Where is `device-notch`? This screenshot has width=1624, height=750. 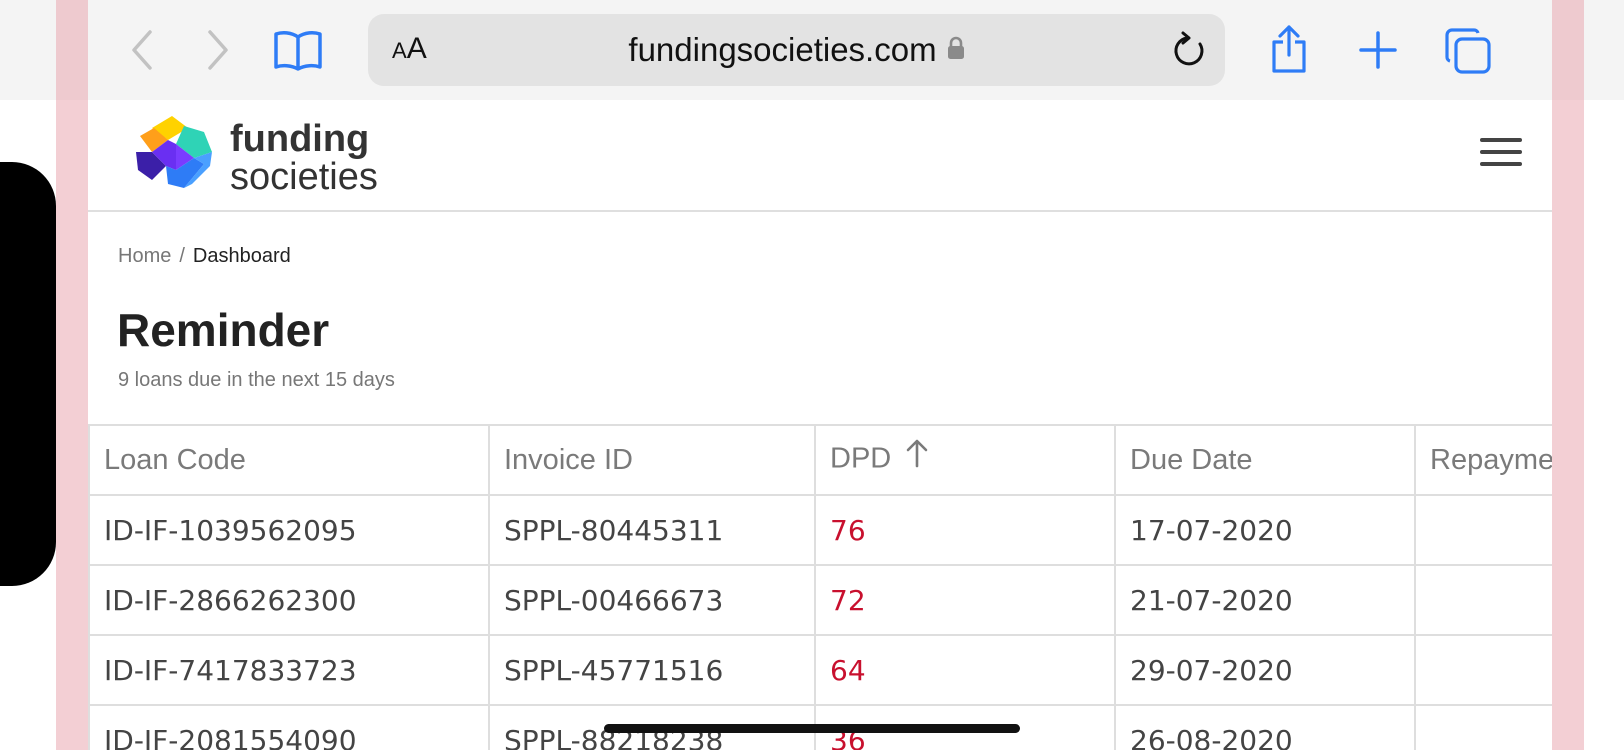
device-notch is located at coordinates (28, 374).